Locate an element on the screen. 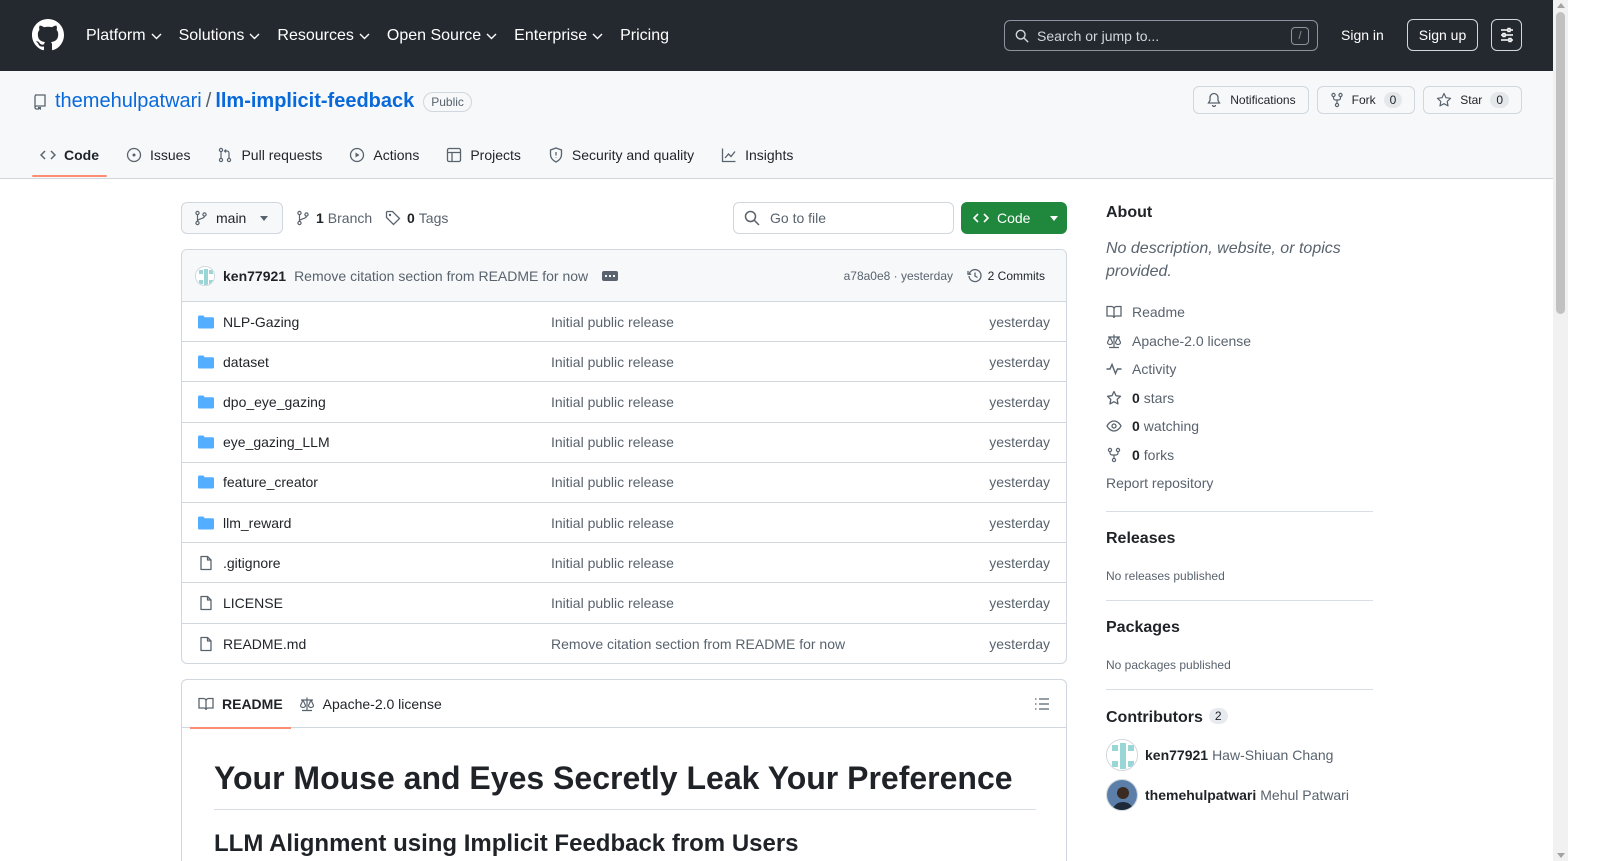 This screenshot has width=1600, height=861. play-icon is located at coordinates (357, 155).